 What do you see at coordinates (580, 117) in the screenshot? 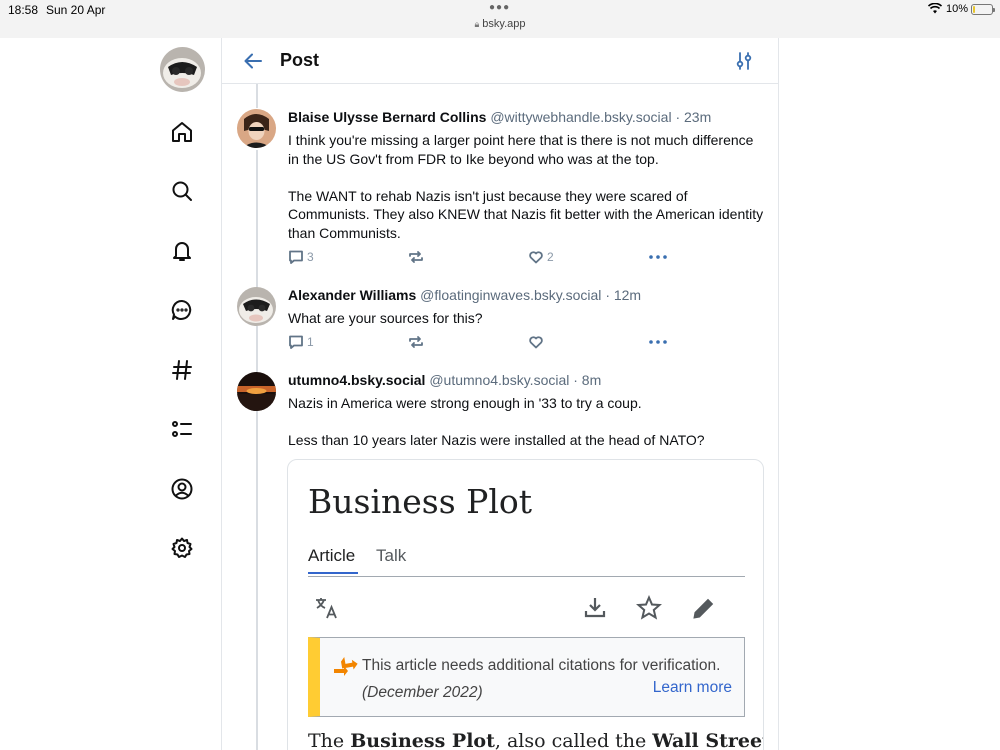
I see `author-handle: @wittywebhandle.bsky.social` at bounding box center [580, 117].